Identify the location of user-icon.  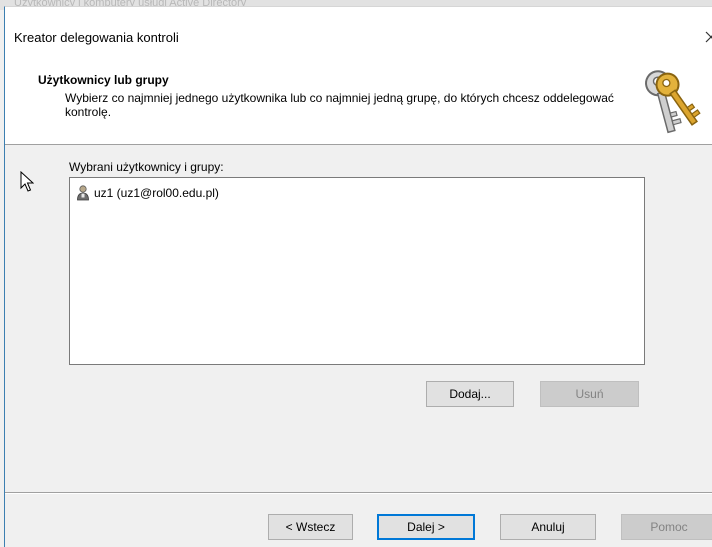
(83, 193).